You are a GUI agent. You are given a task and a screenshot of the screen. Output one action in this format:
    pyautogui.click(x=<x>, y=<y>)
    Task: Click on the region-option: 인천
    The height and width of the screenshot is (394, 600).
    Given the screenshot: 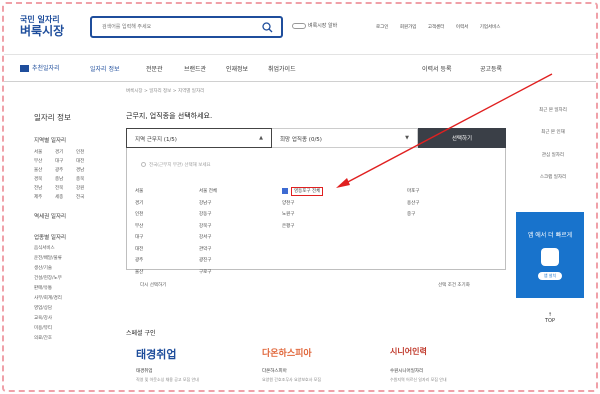 What is the action you would take?
    pyautogui.click(x=139, y=215)
    